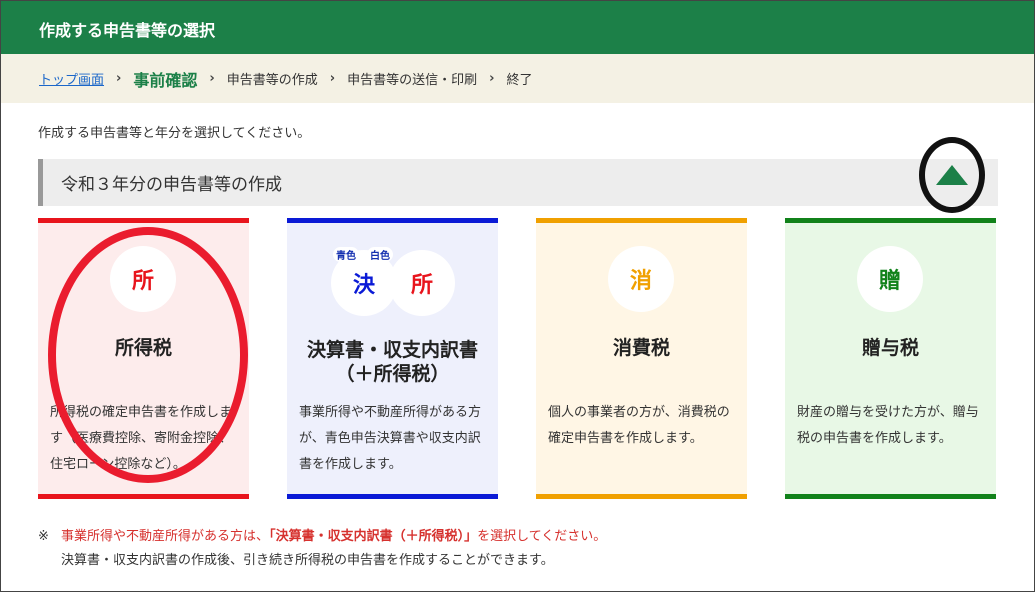  I want to click on collapse-toggle-button, so click(952, 175).